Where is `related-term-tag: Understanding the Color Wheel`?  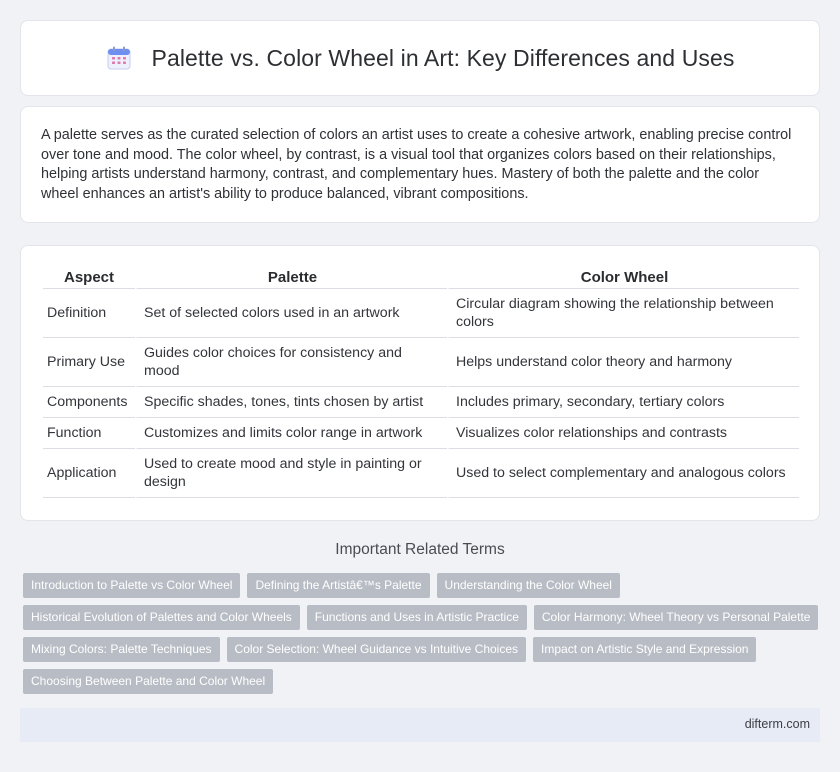 related-term-tag: Understanding the Color Wheel is located at coordinates (528, 585).